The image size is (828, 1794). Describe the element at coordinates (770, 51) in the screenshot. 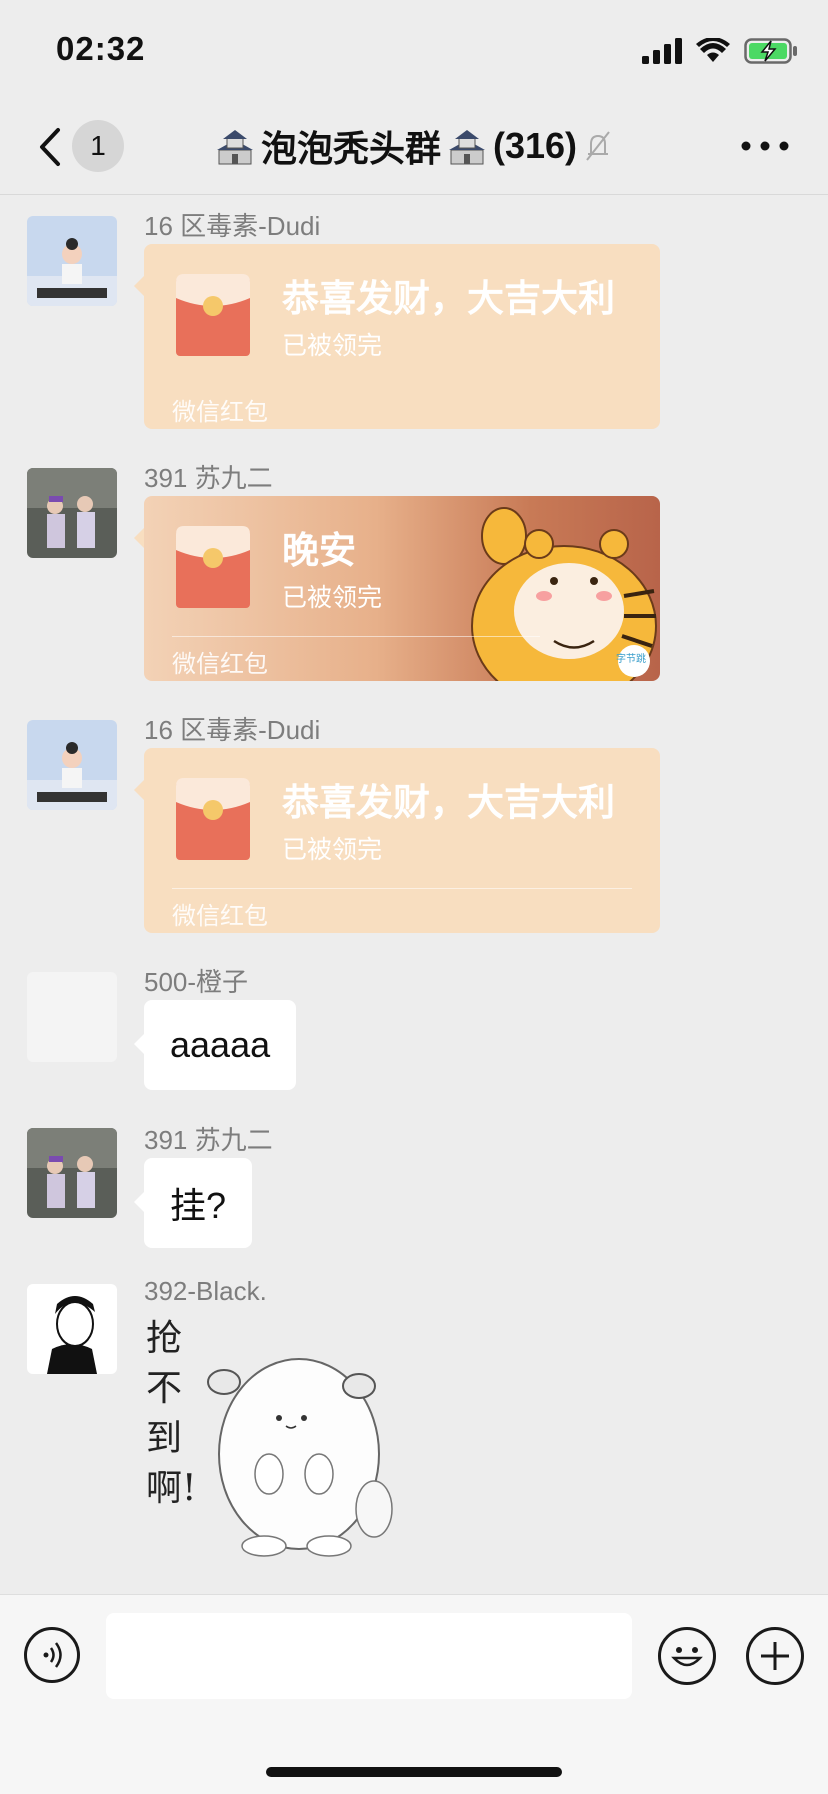

I see `battery-charging-icon` at that location.